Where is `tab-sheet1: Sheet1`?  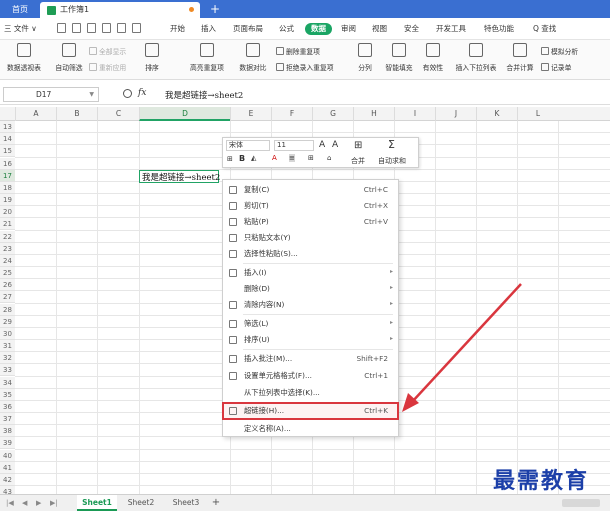 tab-sheet1: Sheet1 is located at coordinates (97, 503).